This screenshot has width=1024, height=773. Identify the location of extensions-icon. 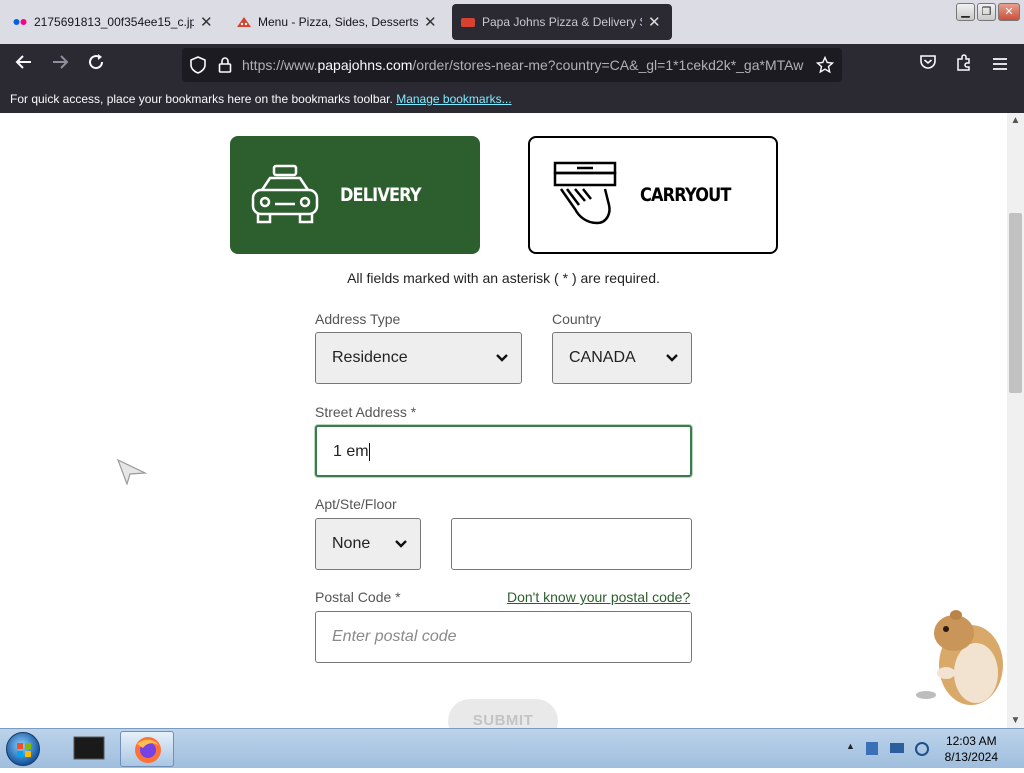
(964, 65).